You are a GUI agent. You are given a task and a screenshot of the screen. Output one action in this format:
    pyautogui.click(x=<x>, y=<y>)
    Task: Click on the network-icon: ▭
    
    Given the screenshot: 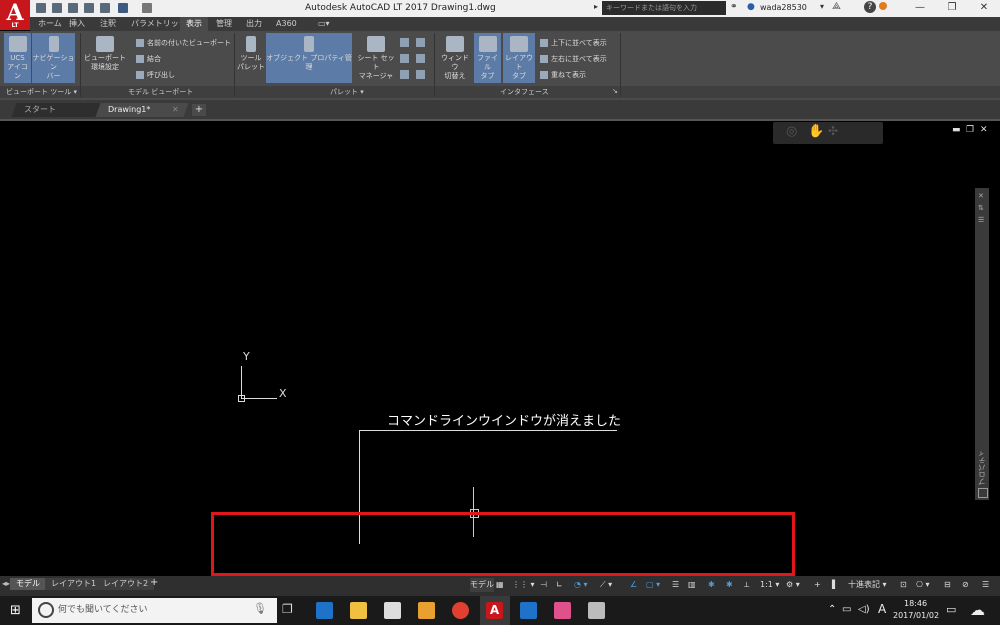 What is the action you would take?
    pyautogui.click(x=846, y=609)
    